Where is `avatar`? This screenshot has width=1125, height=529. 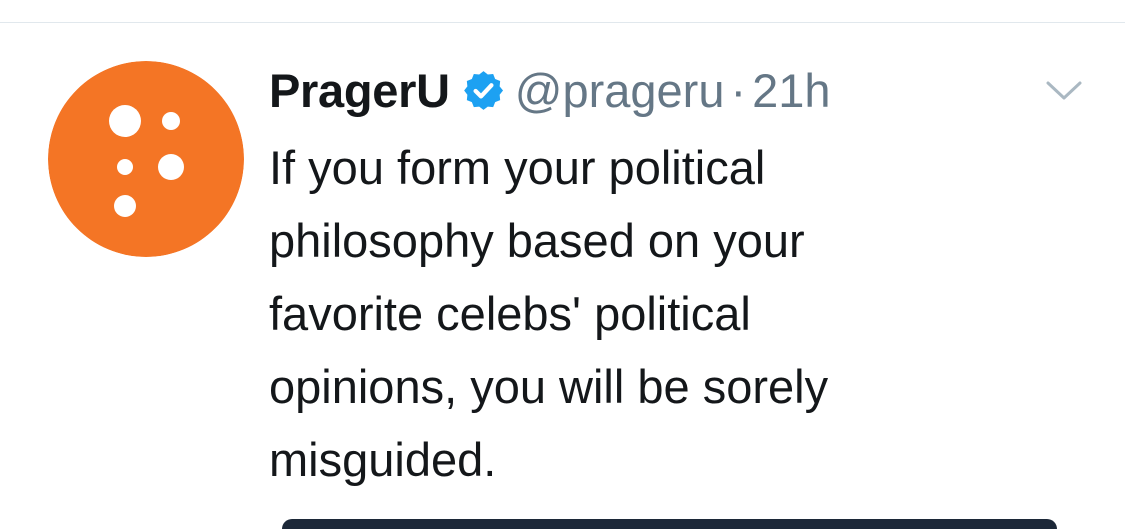
avatar is located at coordinates (146, 159).